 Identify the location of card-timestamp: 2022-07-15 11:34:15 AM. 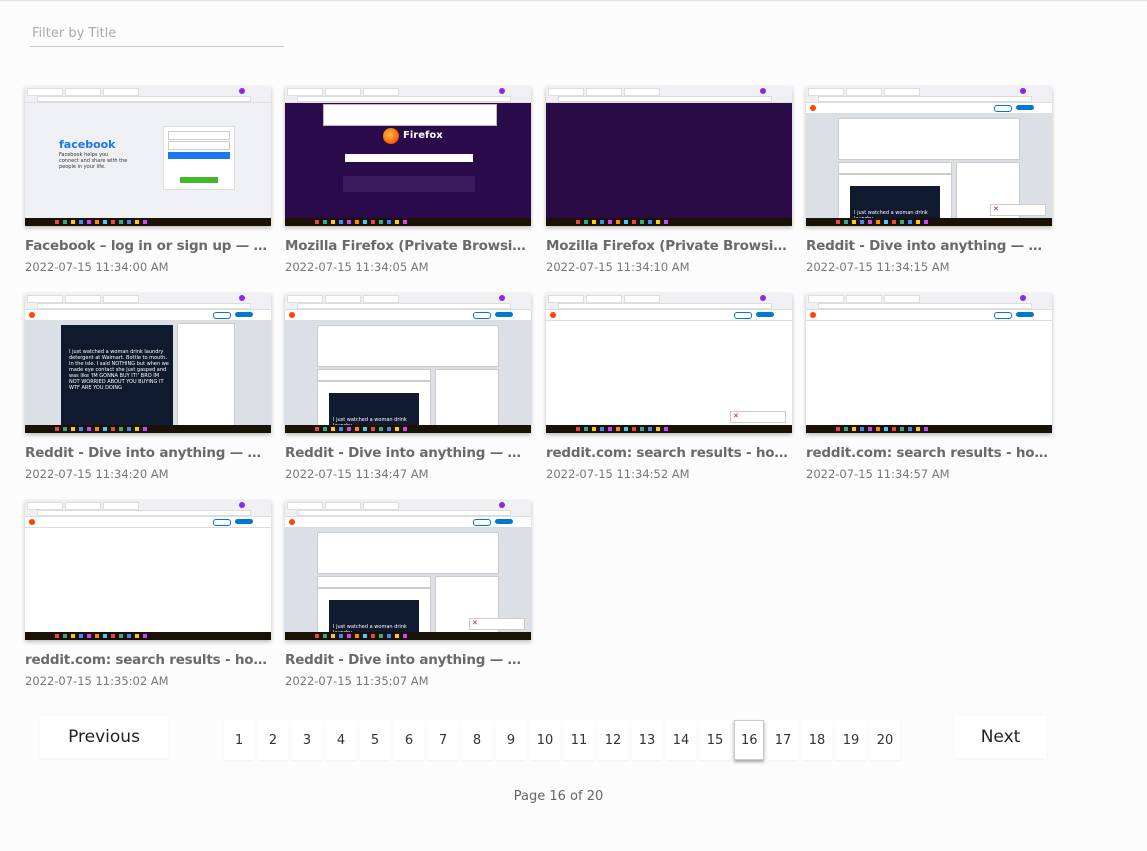
(878, 267).